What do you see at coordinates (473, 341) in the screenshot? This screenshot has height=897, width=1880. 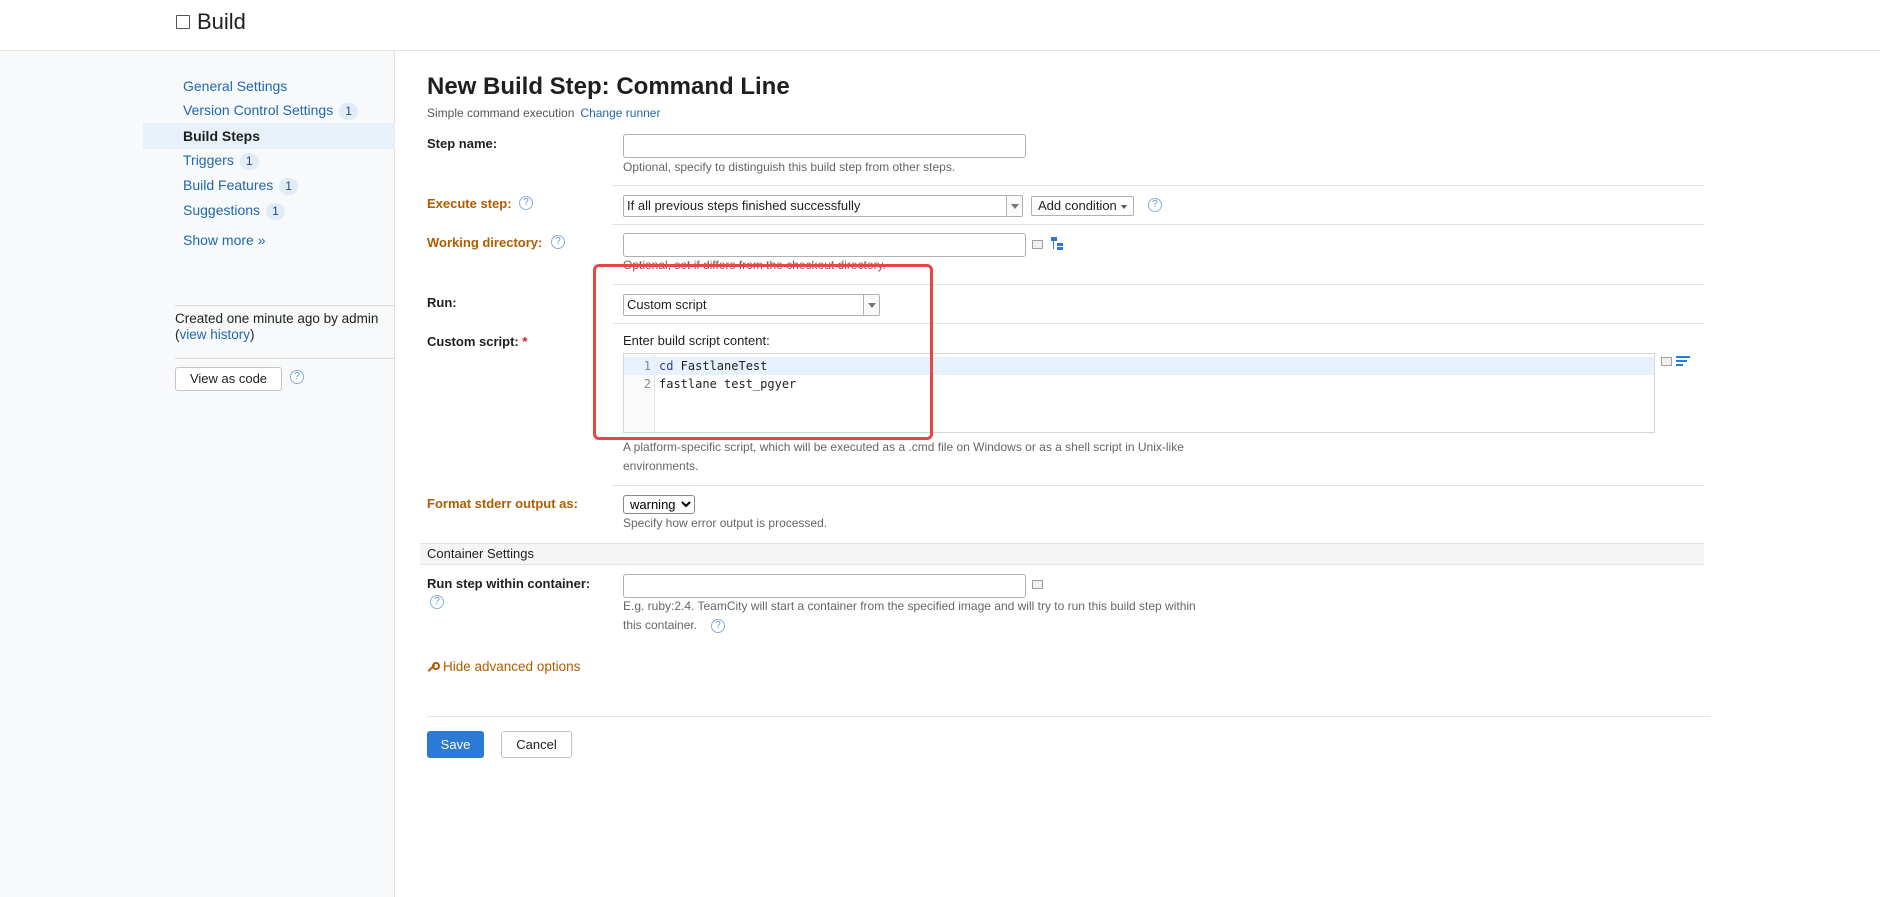 I see `custom-script-label-text: Custom script:` at bounding box center [473, 341].